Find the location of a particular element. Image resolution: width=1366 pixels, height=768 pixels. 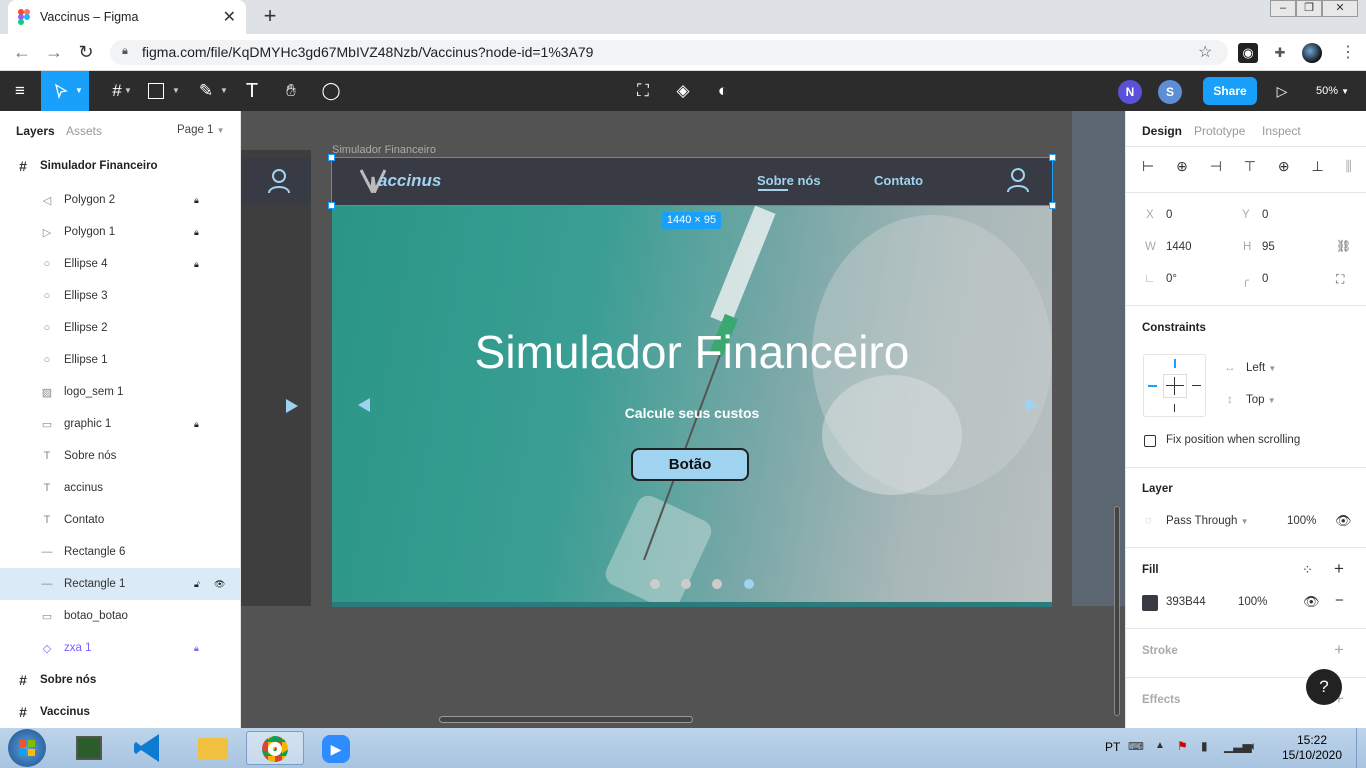

constraint-bottom is located at coordinates (1174, 408).